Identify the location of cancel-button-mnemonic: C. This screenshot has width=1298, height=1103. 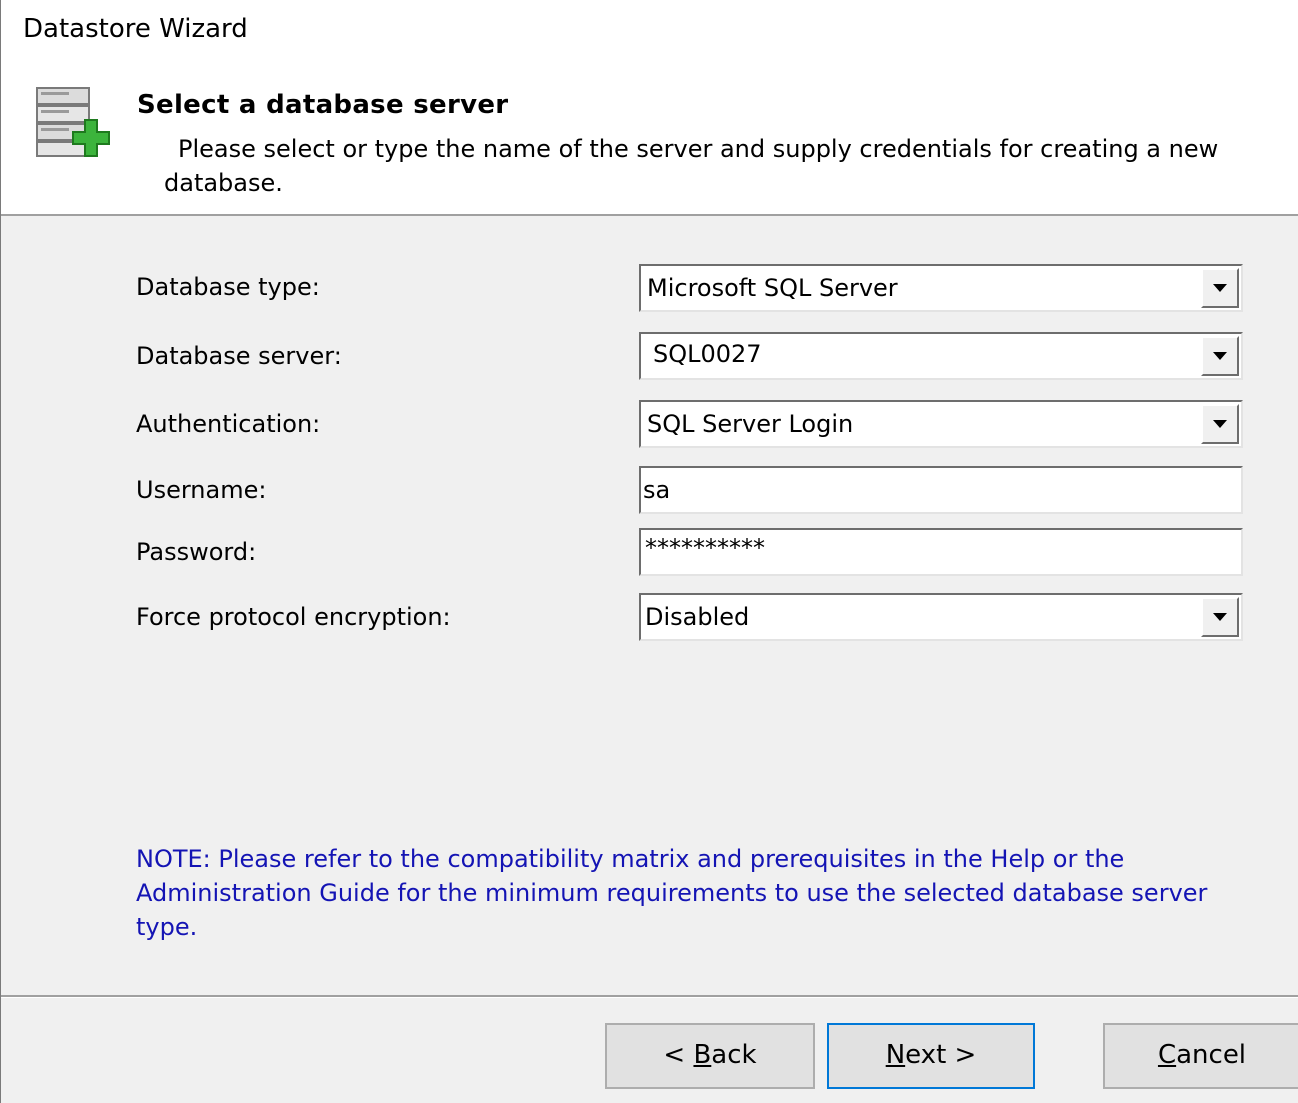
(1167, 1055).